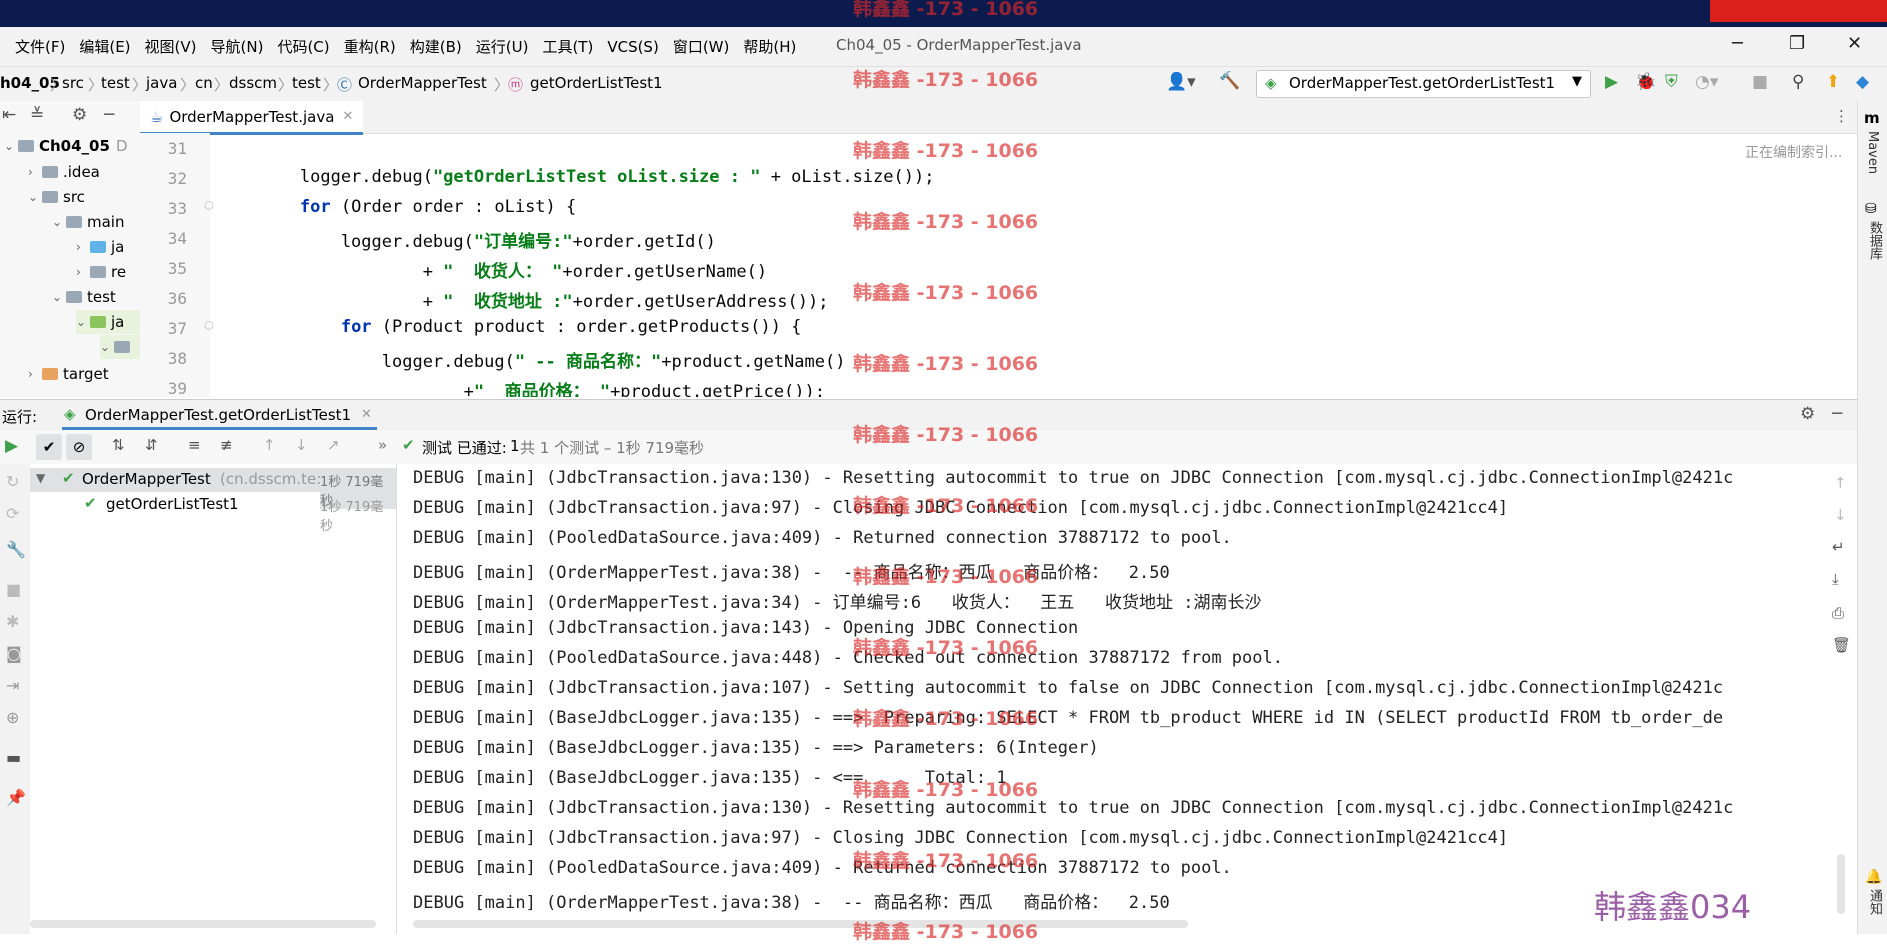 This screenshot has height=944, width=1887. What do you see at coordinates (1798, 82) in the screenshot?
I see `search-icon: ⚲` at bounding box center [1798, 82].